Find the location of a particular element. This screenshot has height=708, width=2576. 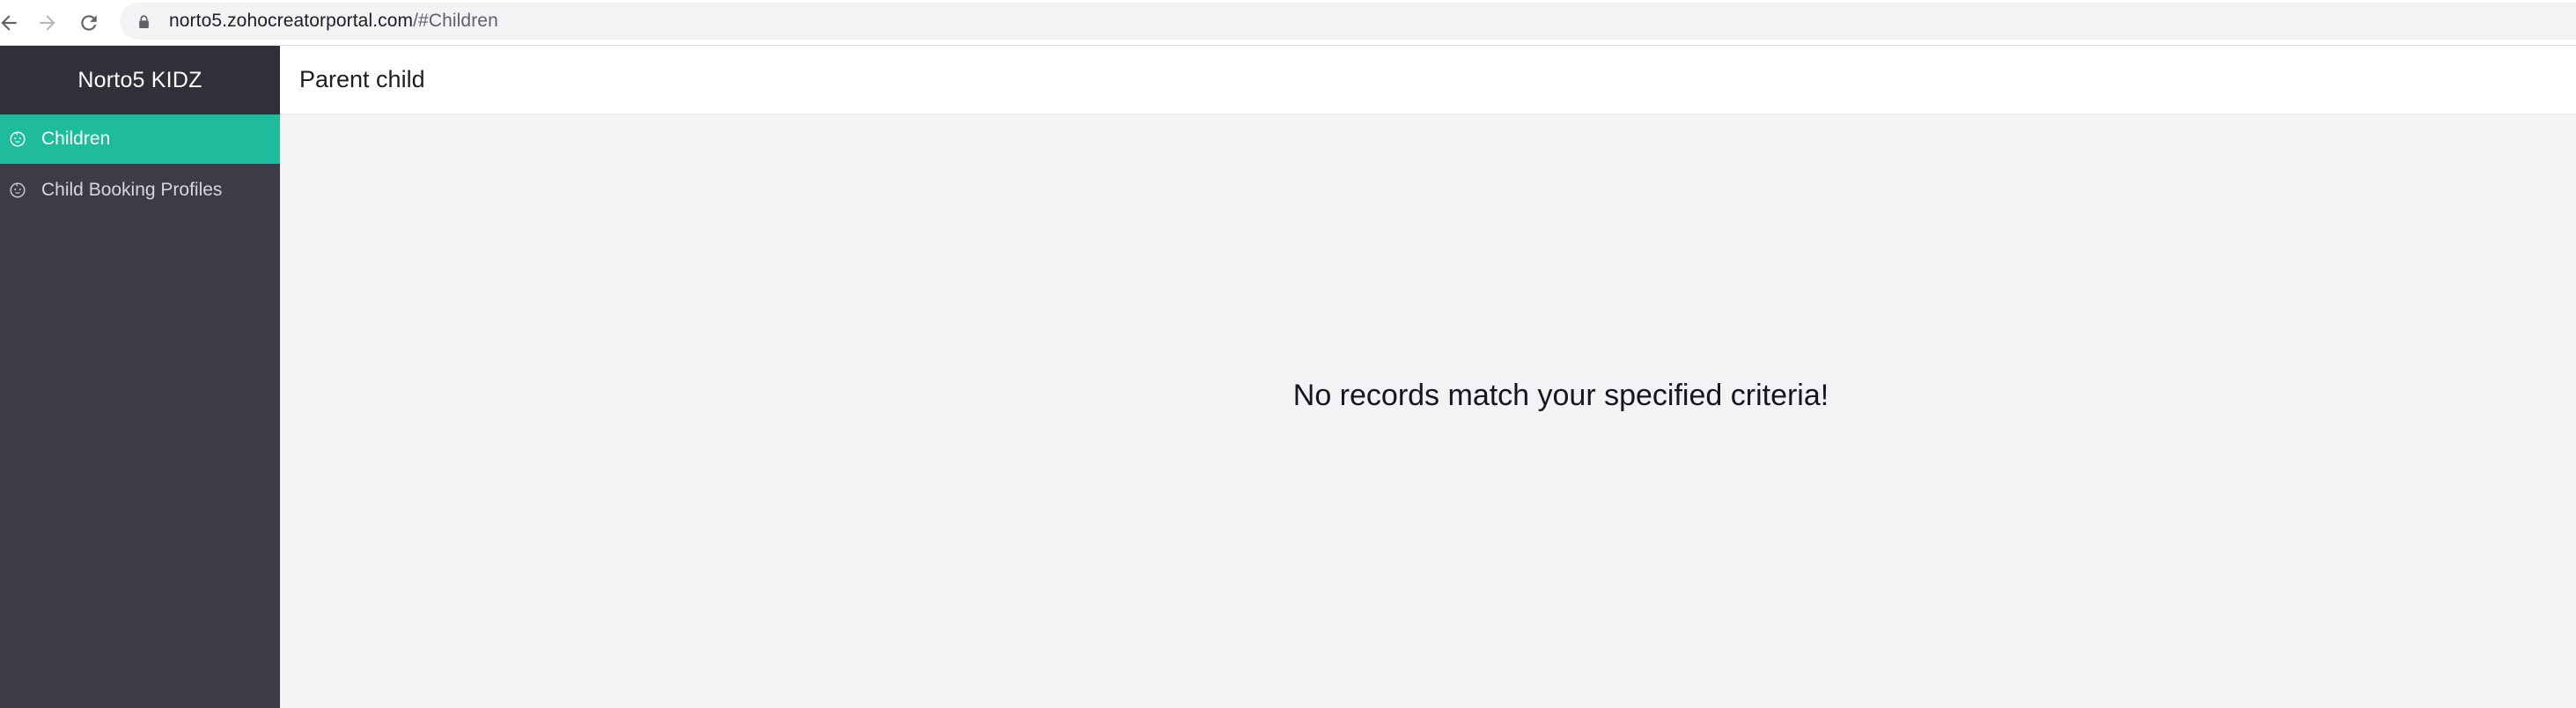

sidebar-item-label: Children is located at coordinates (76, 139).